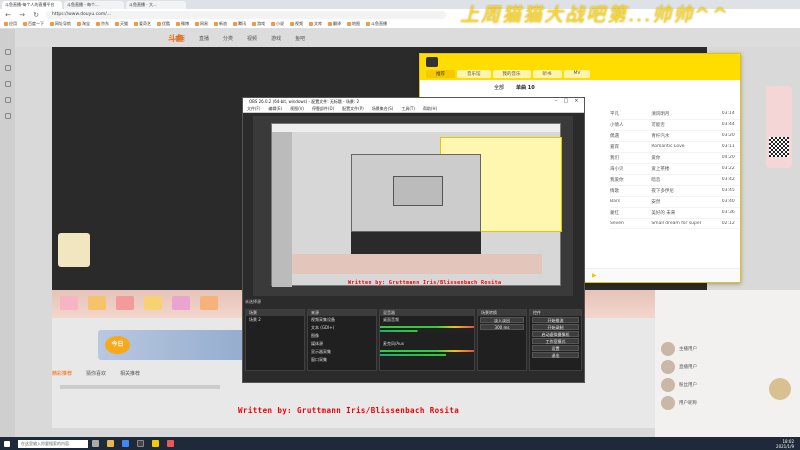 The height and width of the screenshot is (450, 800). Describe the element at coordinates (502, 327) in the screenshot. I see `transition-duration: 300 ms` at that location.